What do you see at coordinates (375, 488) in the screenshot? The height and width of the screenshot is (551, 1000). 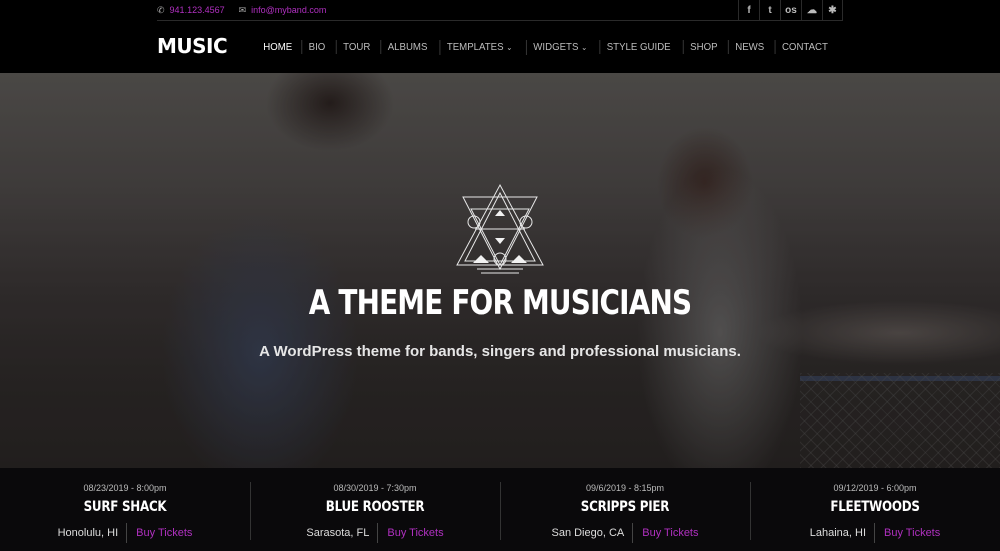 I see `event-date: 08/30/2019 - 7:30pm` at bounding box center [375, 488].